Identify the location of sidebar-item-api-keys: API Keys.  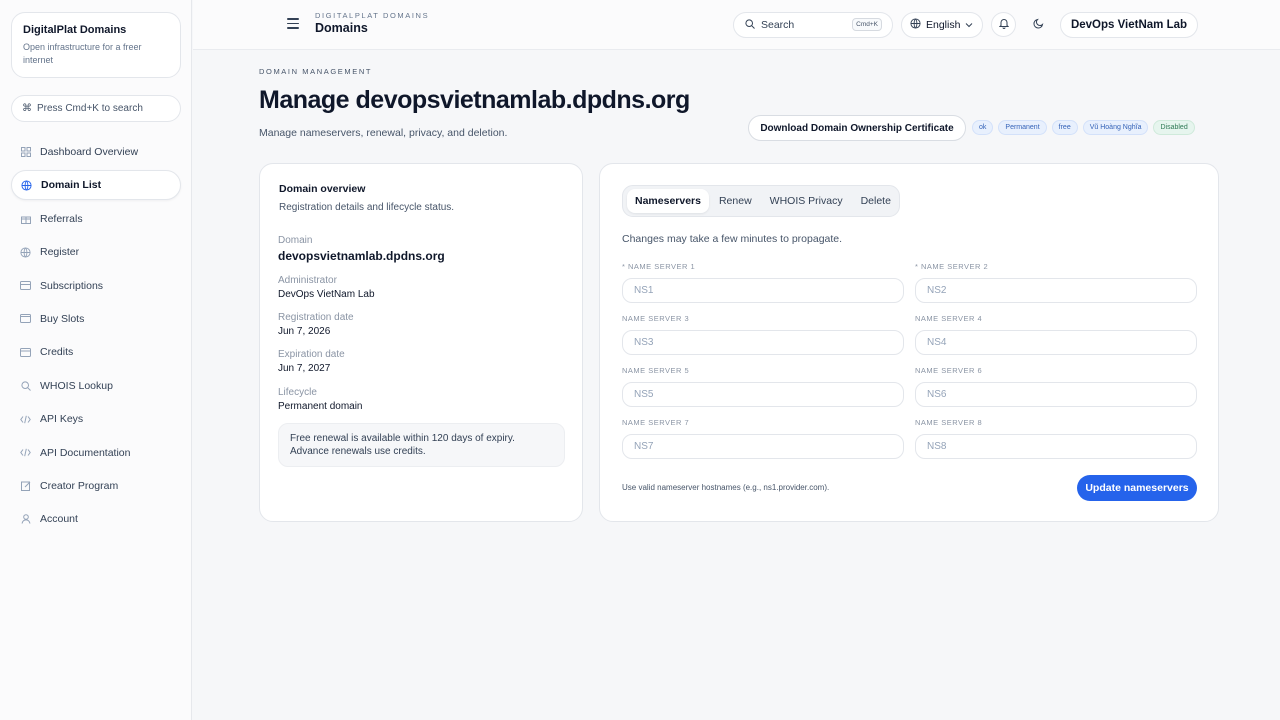
(96, 419).